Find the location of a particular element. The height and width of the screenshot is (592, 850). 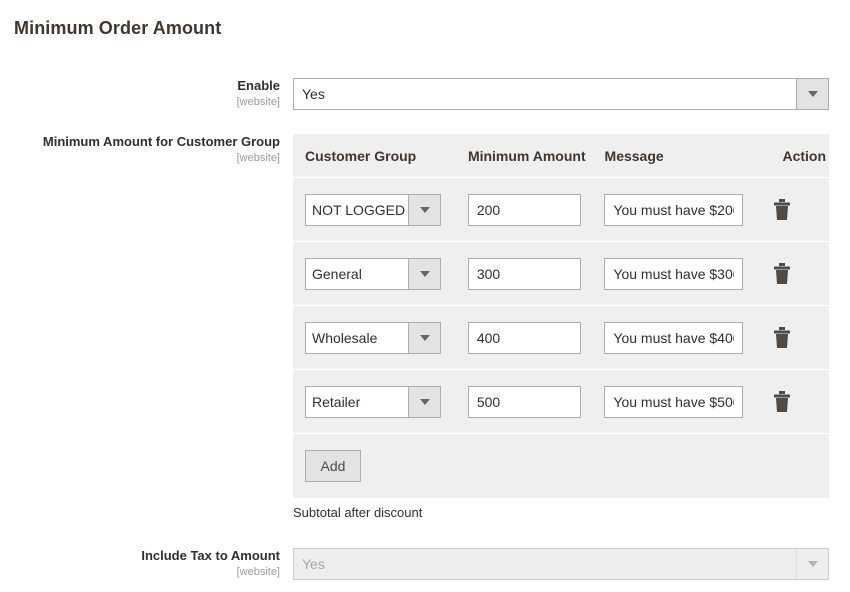

customer-group-select-value: General is located at coordinates (337, 273).